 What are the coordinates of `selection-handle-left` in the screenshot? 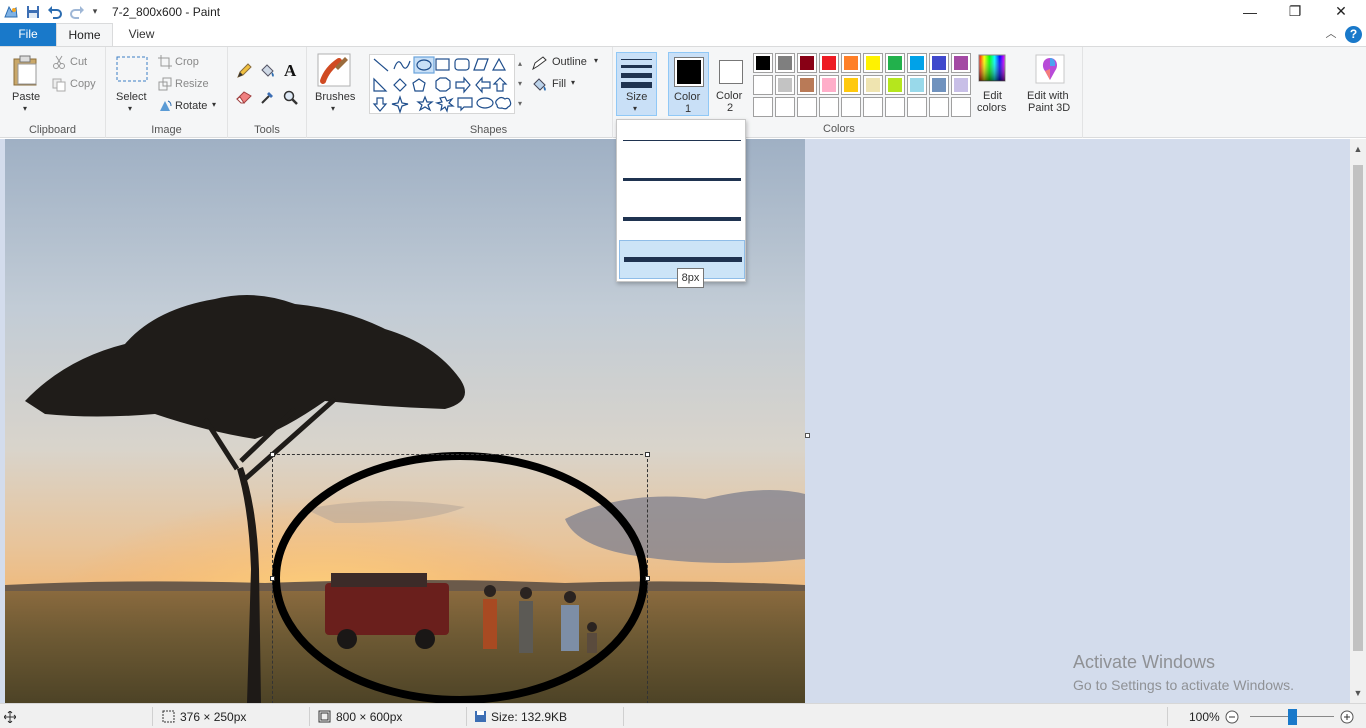 It's located at (272, 578).